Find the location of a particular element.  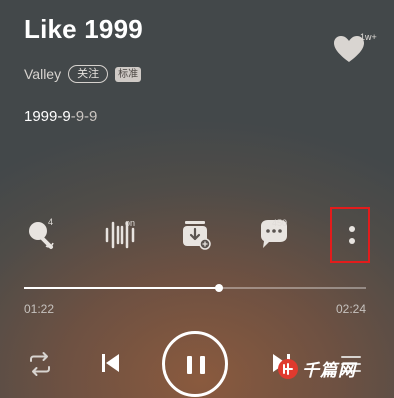

sing-button: 4 is located at coordinates (42, 234).